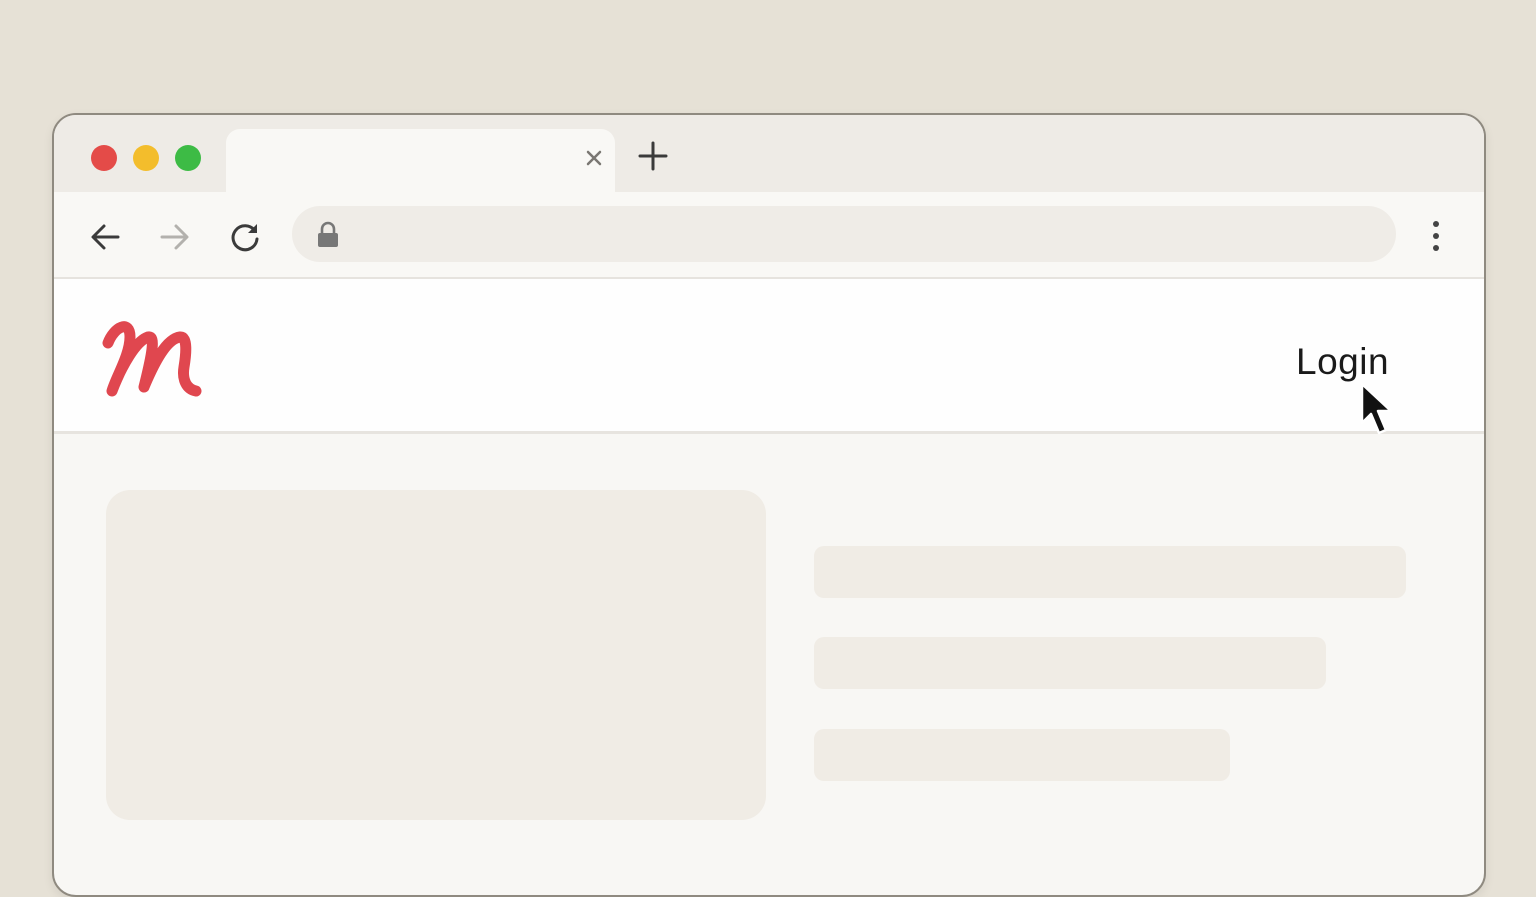 This screenshot has width=1536, height=897. What do you see at coordinates (104, 158) in the screenshot?
I see `close-window-button` at bounding box center [104, 158].